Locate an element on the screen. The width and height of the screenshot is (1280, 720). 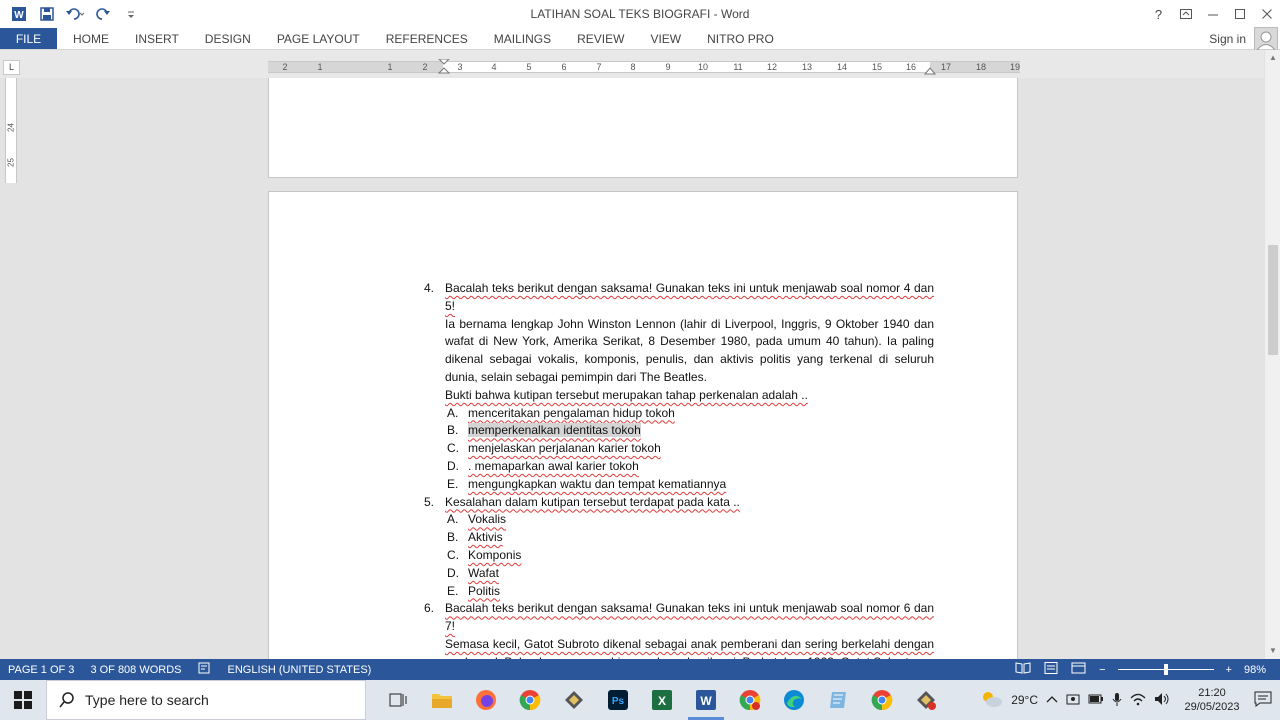
maximize-icon is located at coordinates (1239, 14).